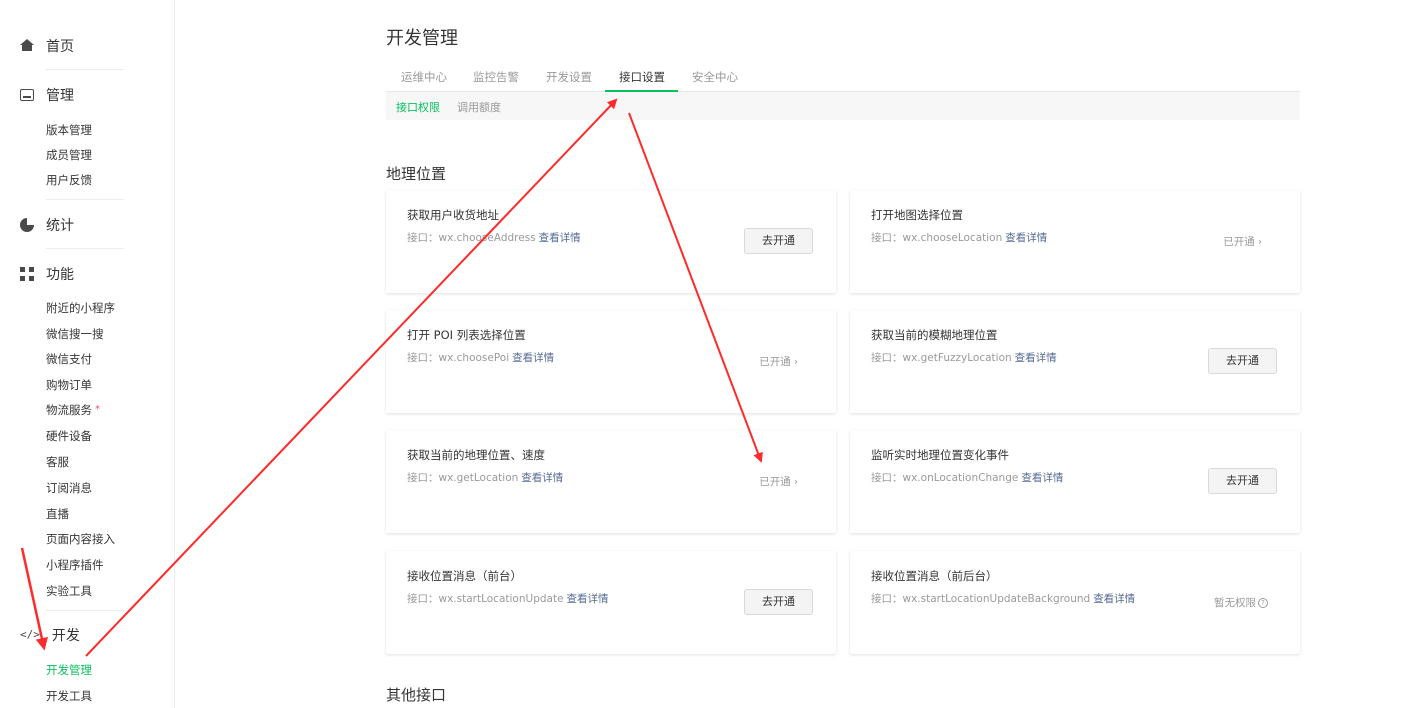  I want to click on sidebar-item-plugins: 小程序插件, so click(75, 565).